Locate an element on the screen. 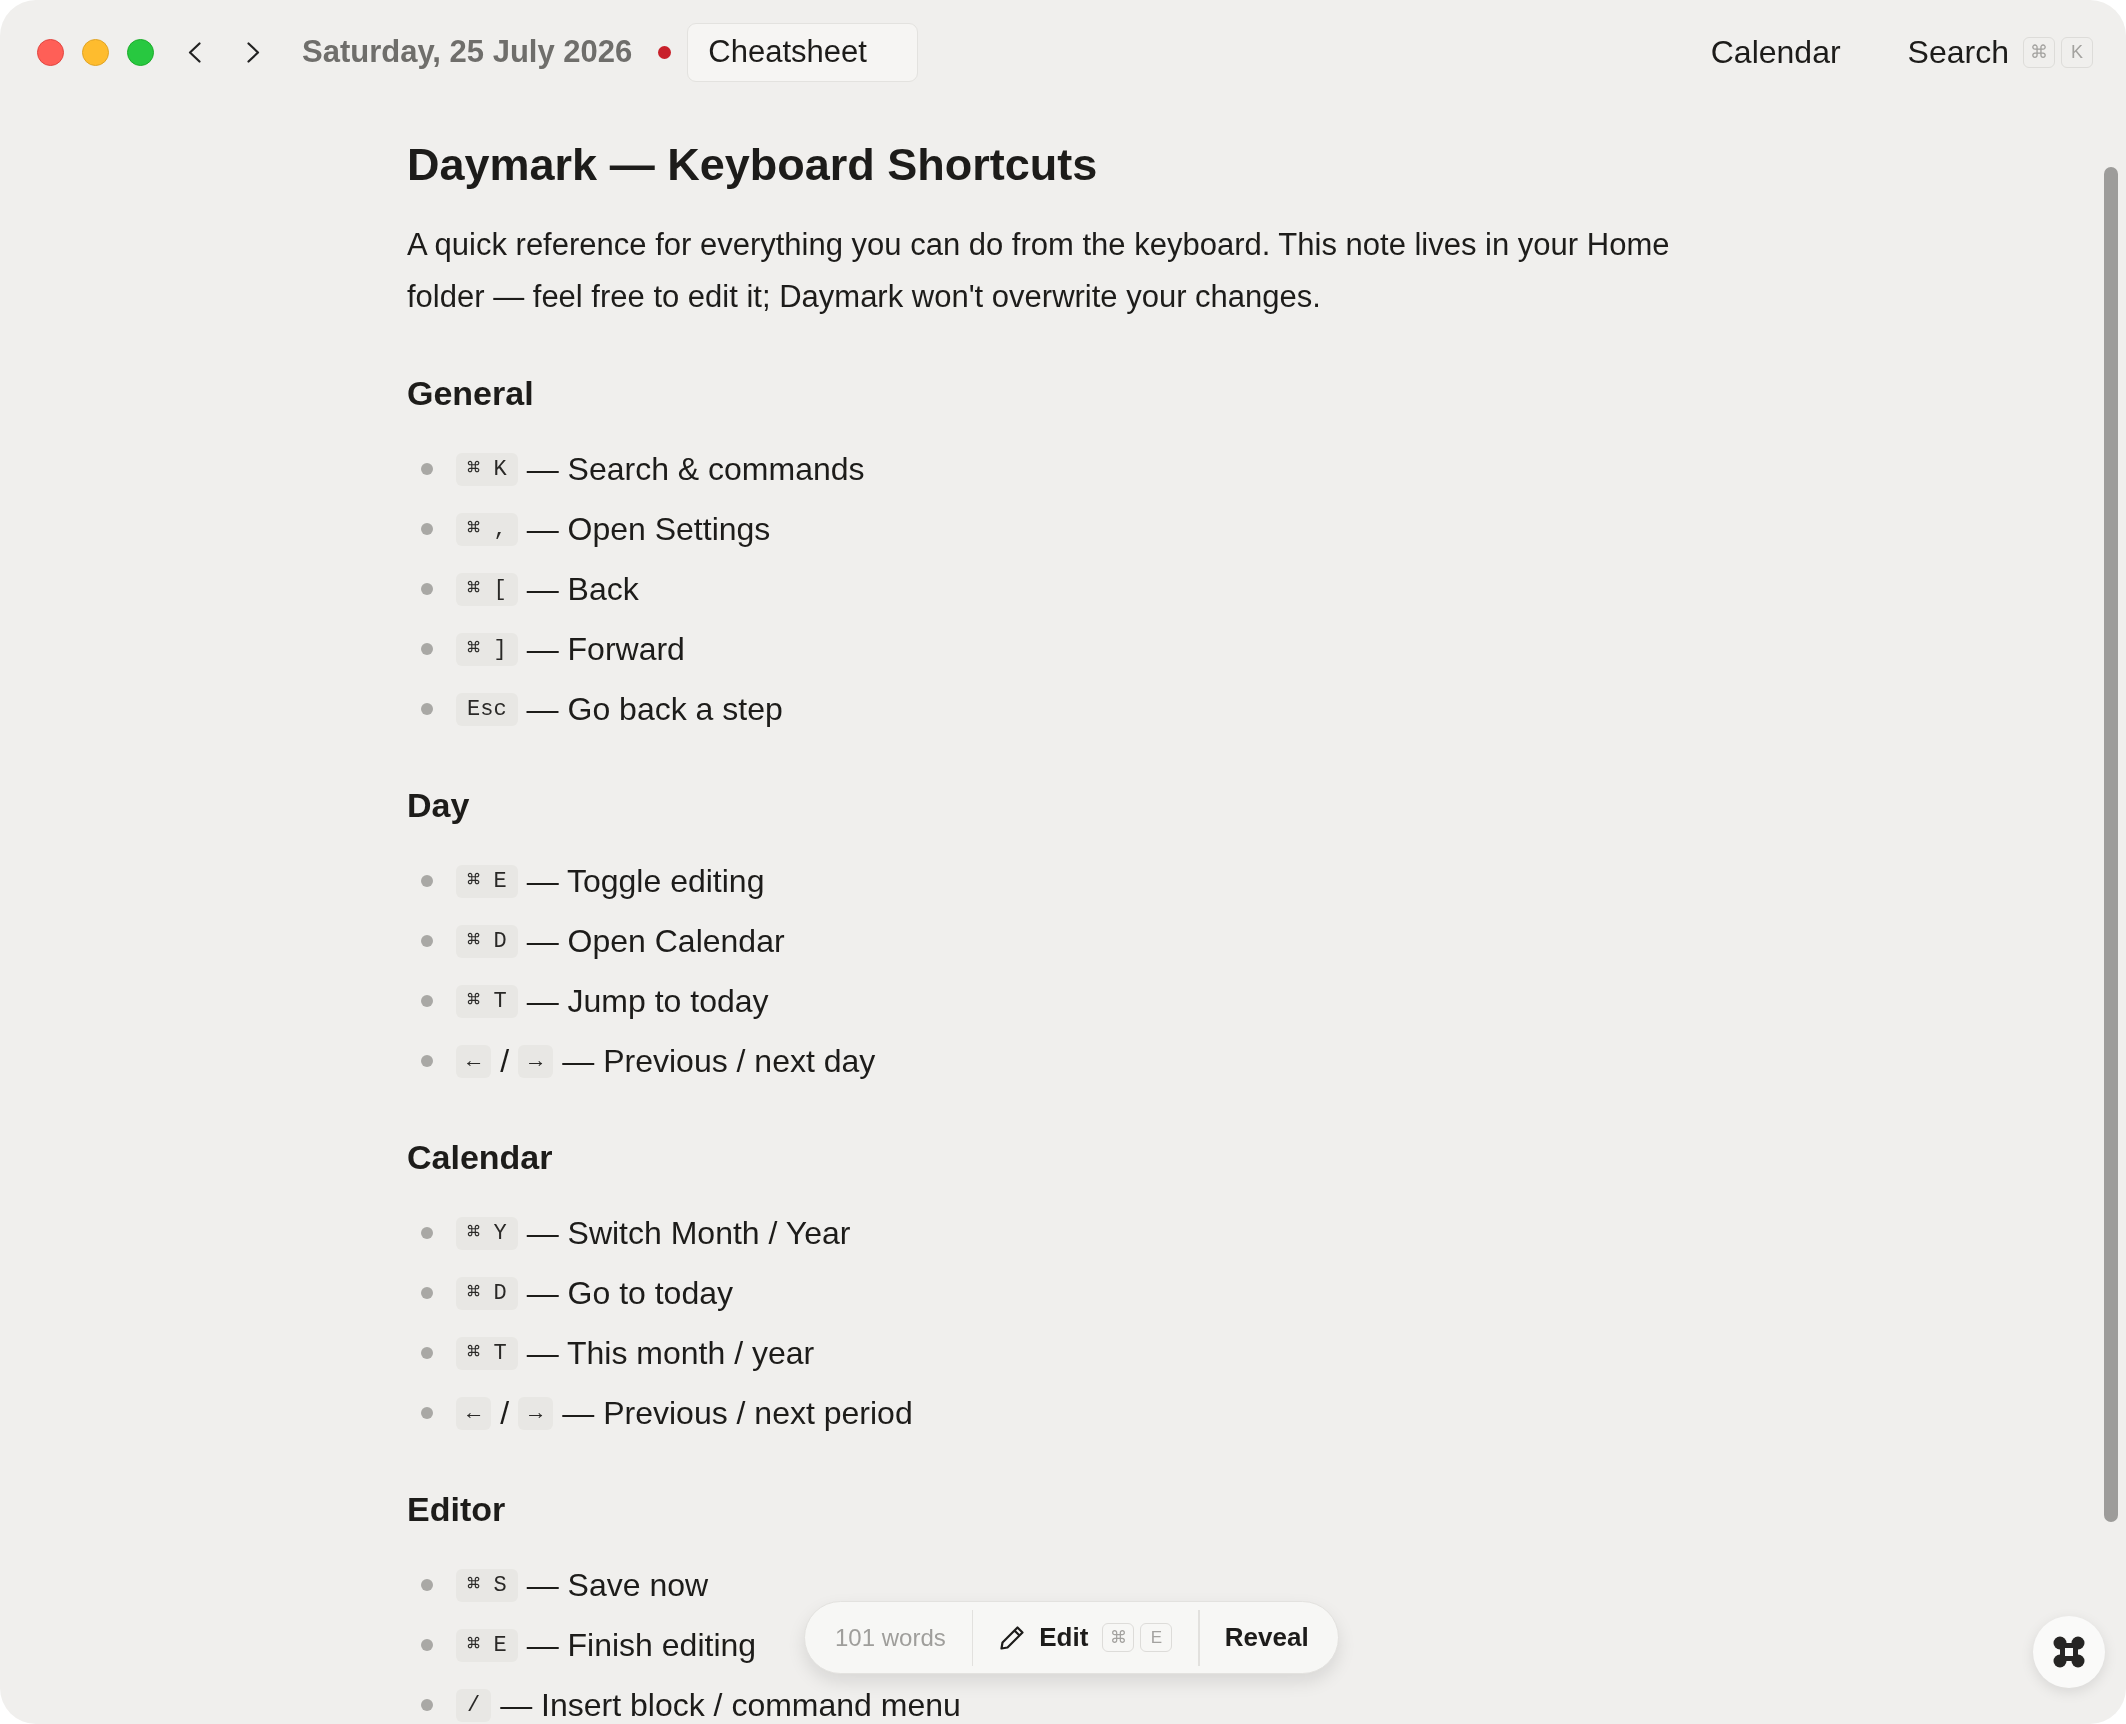 The width and height of the screenshot is (2126, 1724). shortcut-description: — Forward is located at coordinates (605, 649).